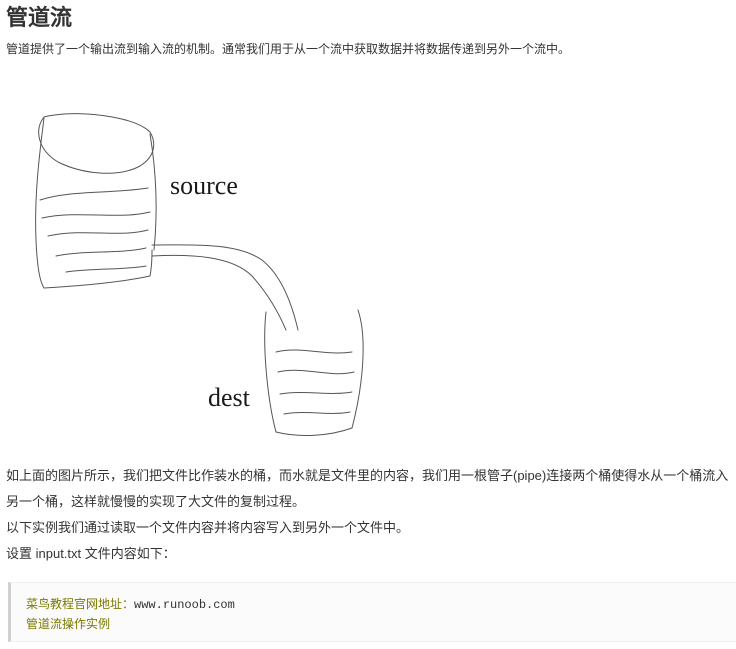  What do you see at coordinates (91, 553) in the screenshot?
I see `input-file-paragraph: 设置 input.txt 文件内容如下：` at bounding box center [91, 553].